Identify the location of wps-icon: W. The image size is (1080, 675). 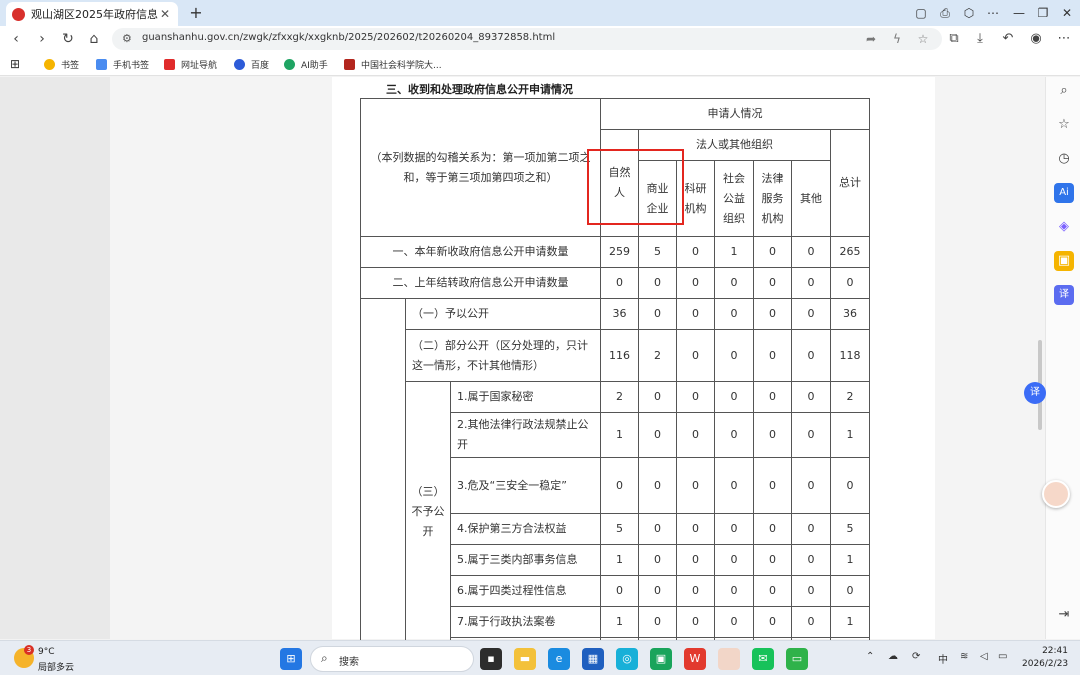
(695, 659).